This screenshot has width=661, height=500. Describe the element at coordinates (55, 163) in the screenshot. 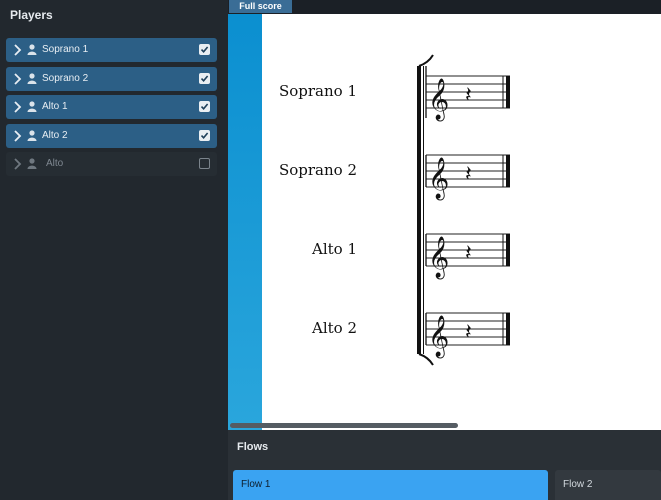

I see `player-name: Alto` at that location.